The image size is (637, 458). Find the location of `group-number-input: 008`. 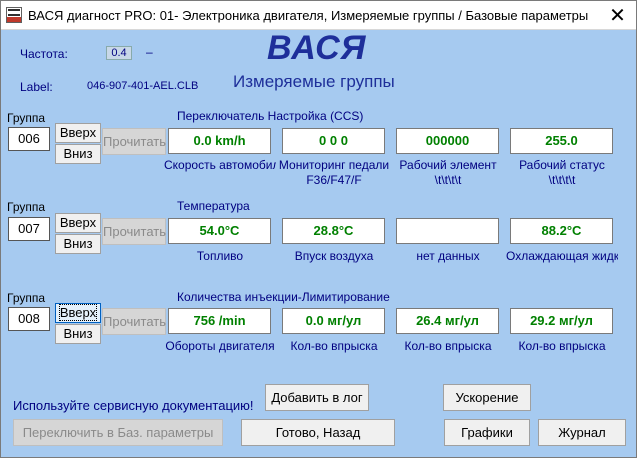

group-number-input: 008 is located at coordinates (29, 319).